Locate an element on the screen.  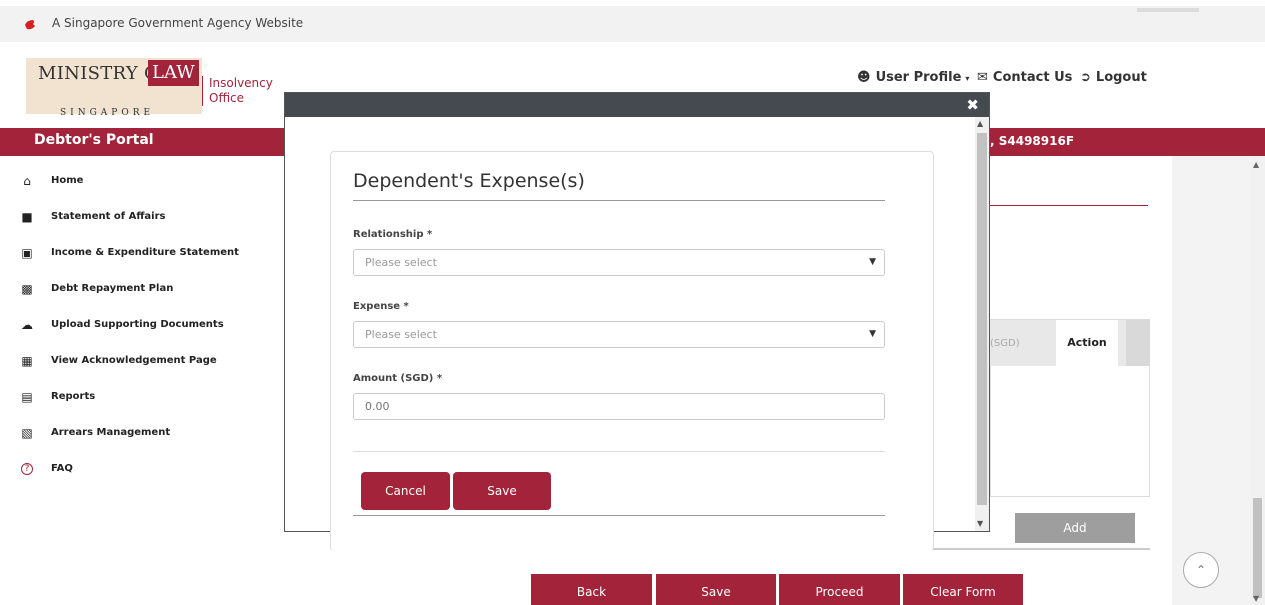
save-form-button: Save is located at coordinates (716, 589).